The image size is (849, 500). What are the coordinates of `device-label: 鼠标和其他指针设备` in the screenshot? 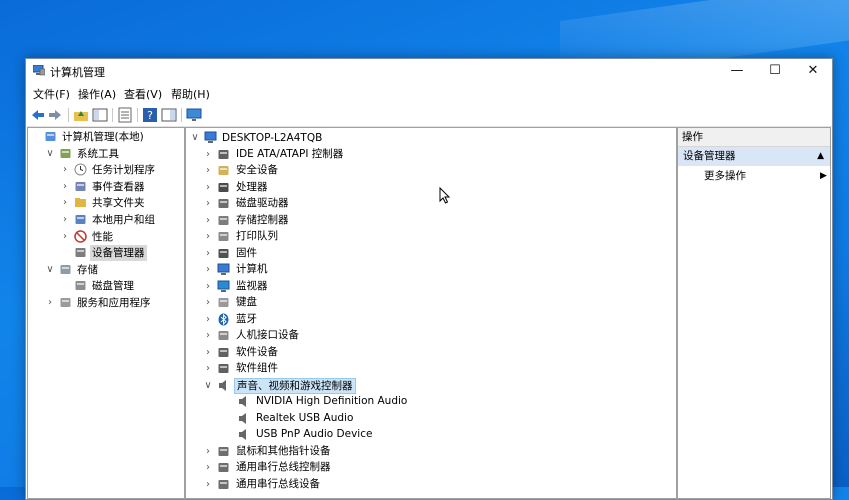 It's located at (283, 450).